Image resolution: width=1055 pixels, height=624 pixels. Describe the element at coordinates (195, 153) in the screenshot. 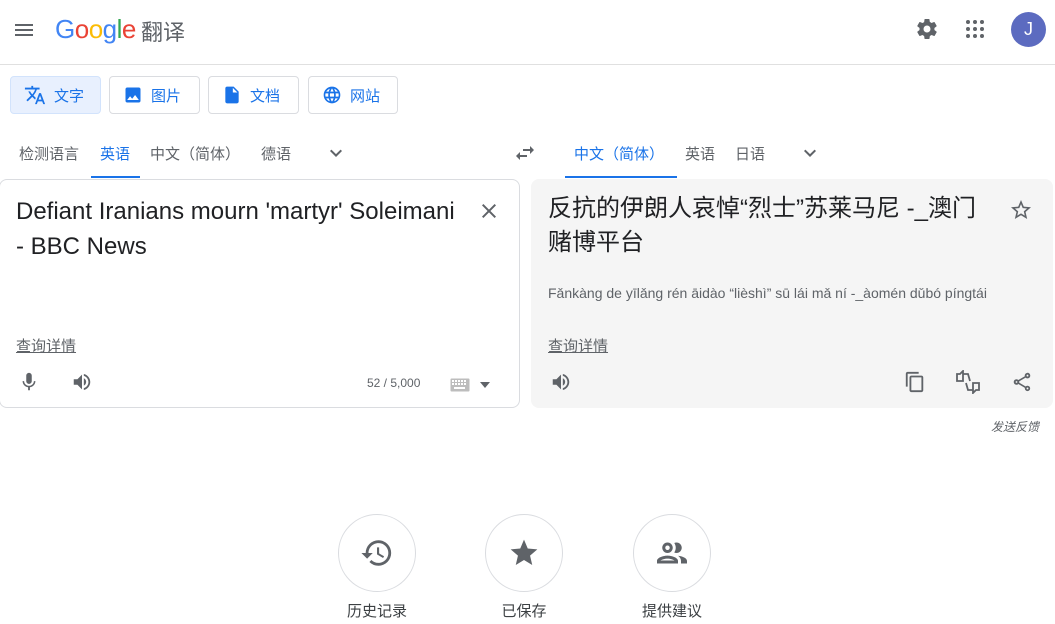

I see `src-lang-chinese: 中文（简体）` at that location.